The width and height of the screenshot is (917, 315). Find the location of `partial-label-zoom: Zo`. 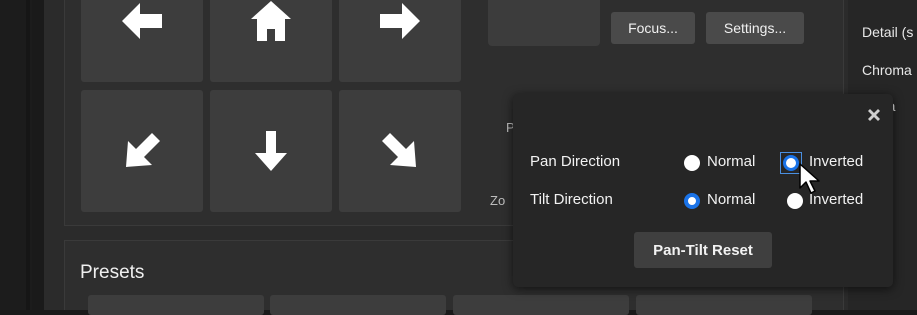

partial-label-zoom: Zo is located at coordinates (498, 200).